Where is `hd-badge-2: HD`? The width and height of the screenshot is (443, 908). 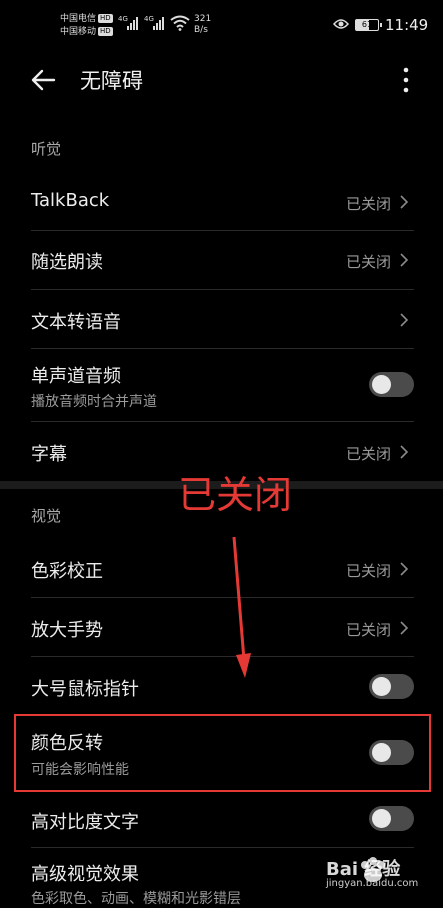 hd-badge-2: HD is located at coordinates (105, 31).